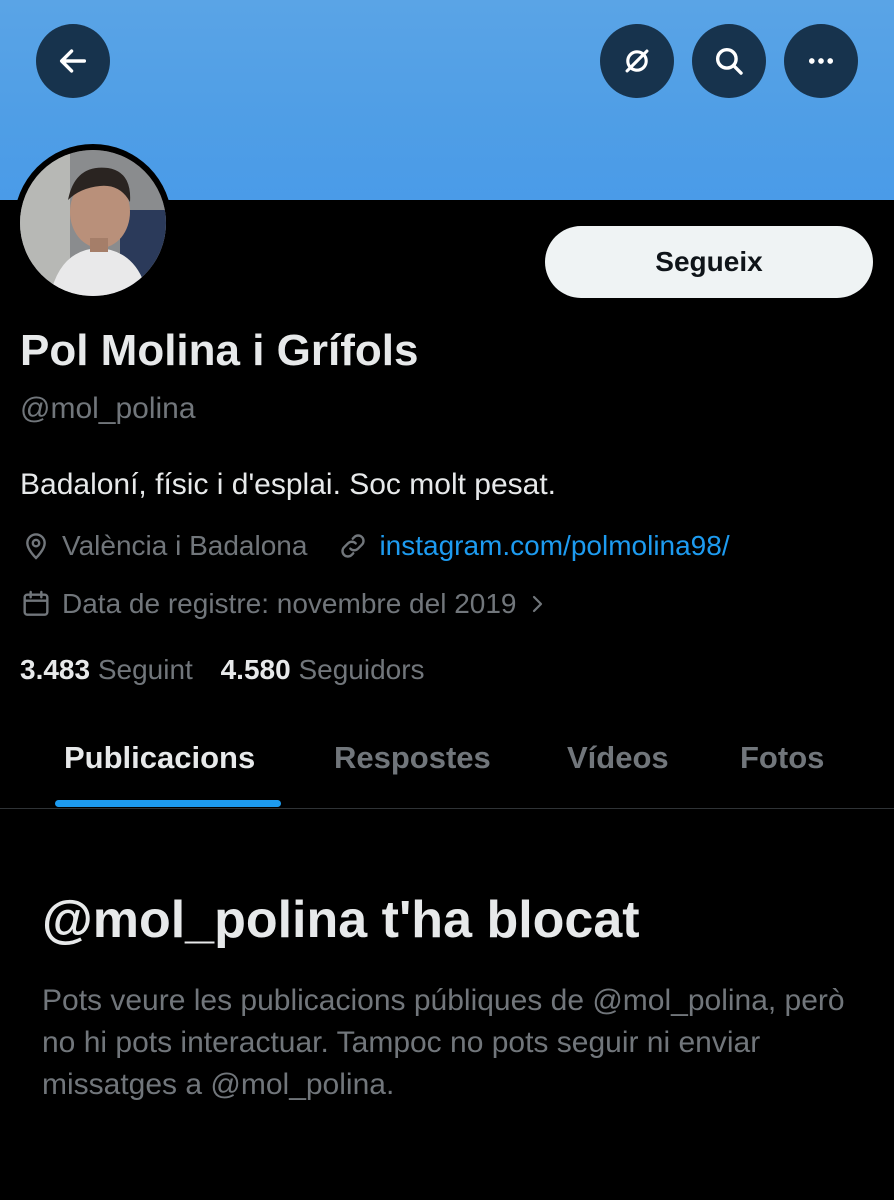 This screenshot has width=894, height=1200. What do you see at coordinates (145, 669) in the screenshot?
I see `following-label: Seguint` at bounding box center [145, 669].